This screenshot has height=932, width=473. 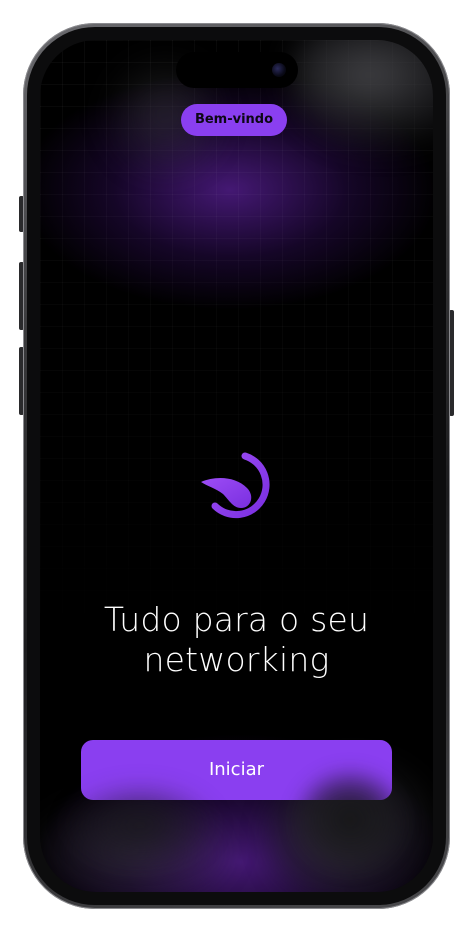 What do you see at coordinates (237, 486) in the screenshot?
I see `app-logo-icon` at bounding box center [237, 486].